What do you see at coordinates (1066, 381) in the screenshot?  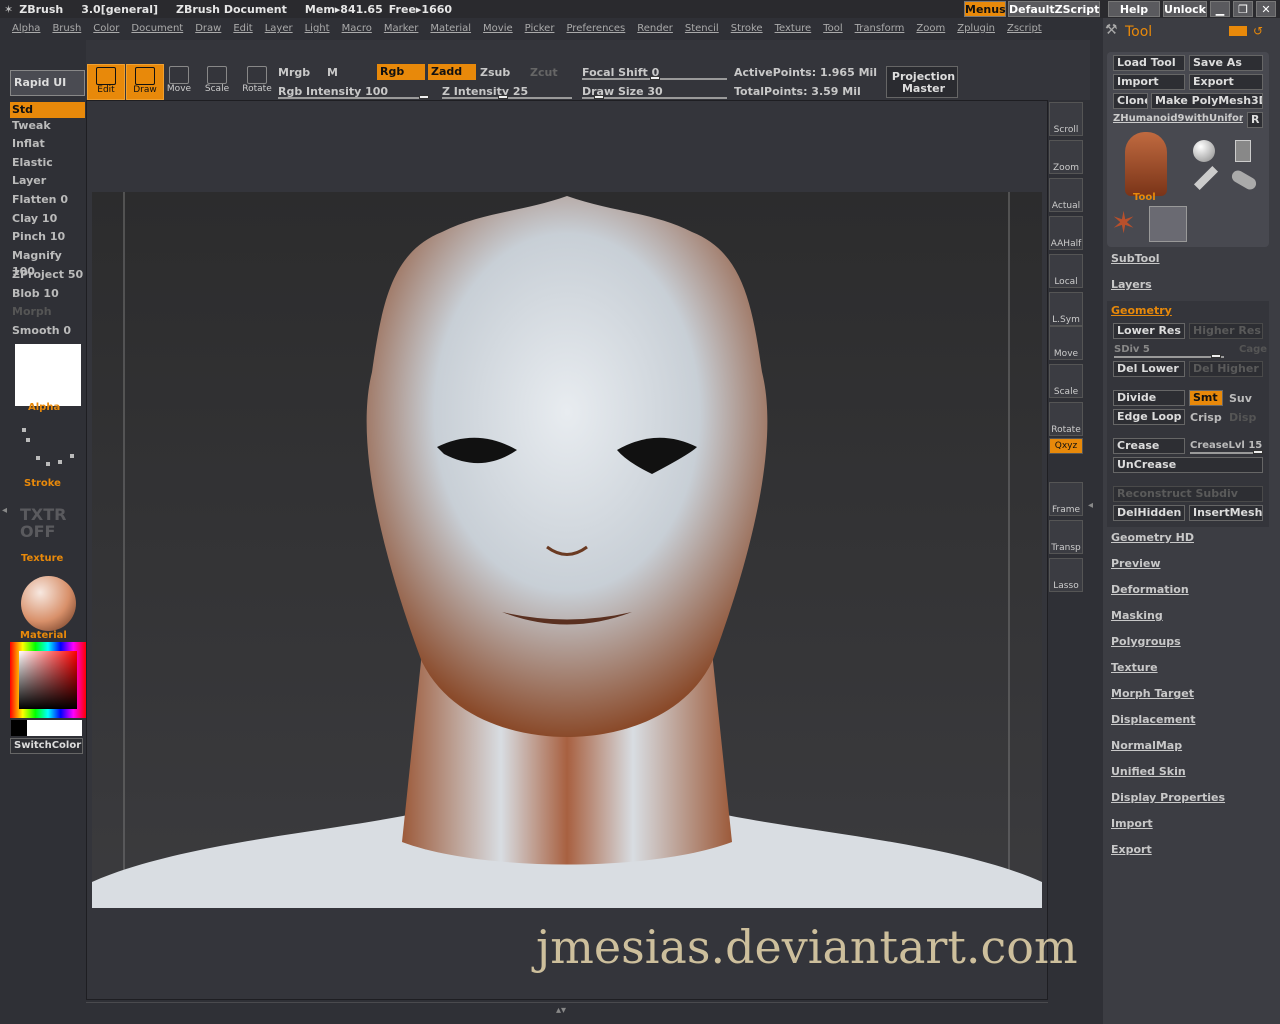 I see `scale-button: Scale` at bounding box center [1066, 381].